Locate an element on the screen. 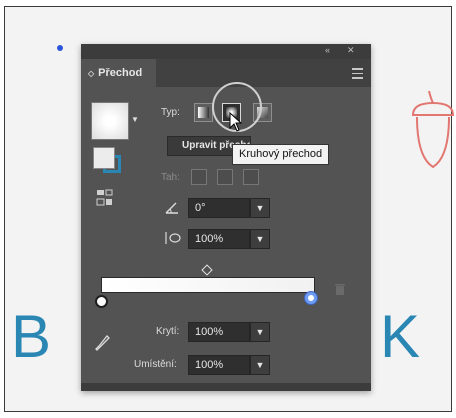  type-label: Typ: is located at coordinates (170, 112).